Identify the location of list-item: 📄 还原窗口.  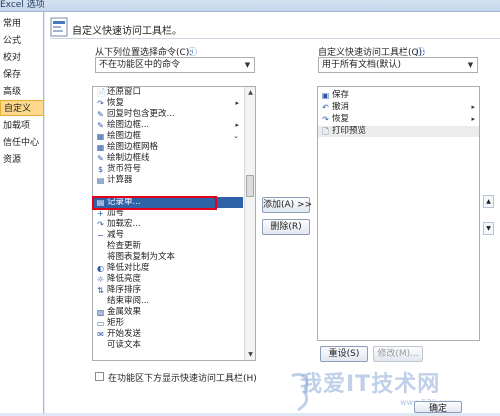
(168, 92).